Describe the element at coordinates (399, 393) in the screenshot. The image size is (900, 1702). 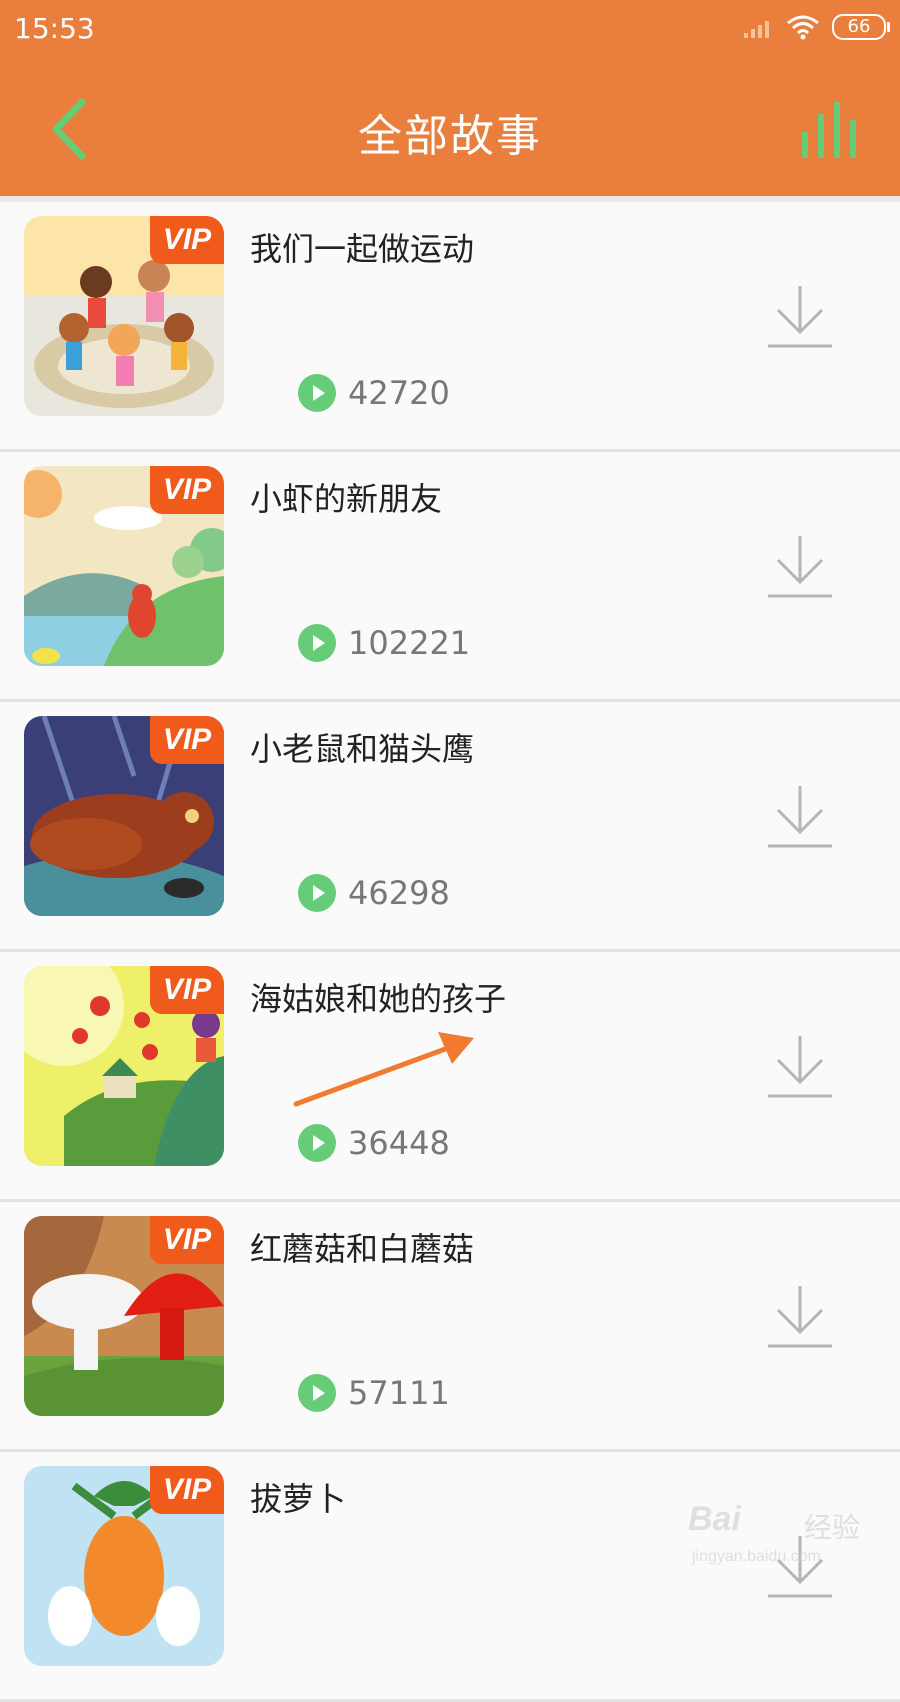
I see `play-count: 42720` at that location.